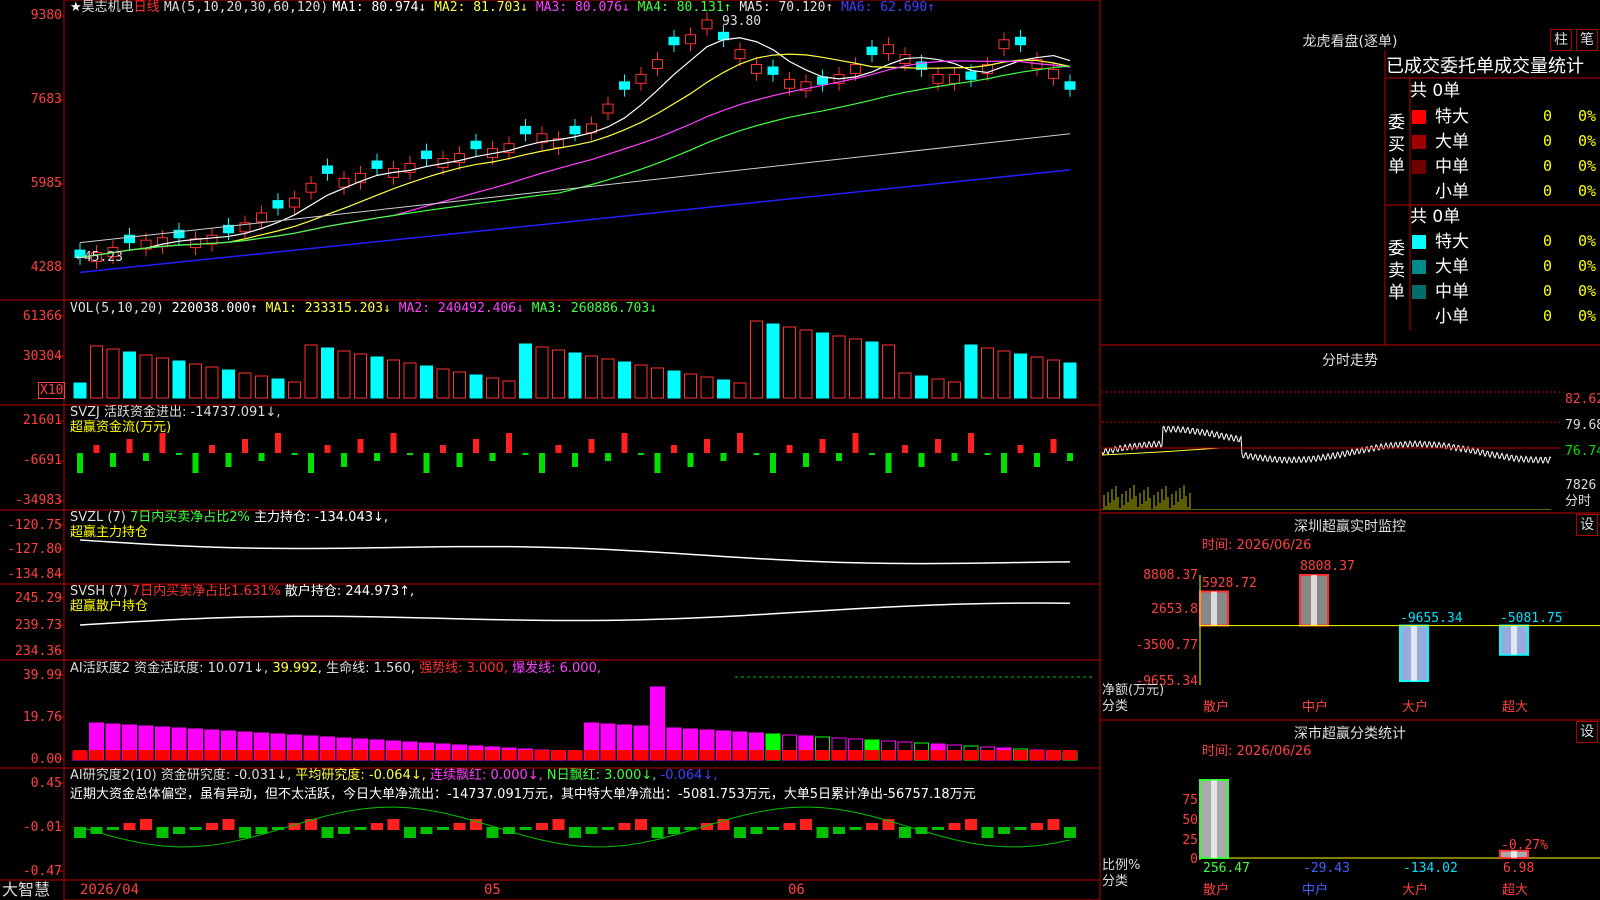 This screenshot has width=1600, height=900. What do you see at coordinates (1582, 399) in the screenshot?
I see `y-tick: 82.62` at bounding box center [1582, 399].